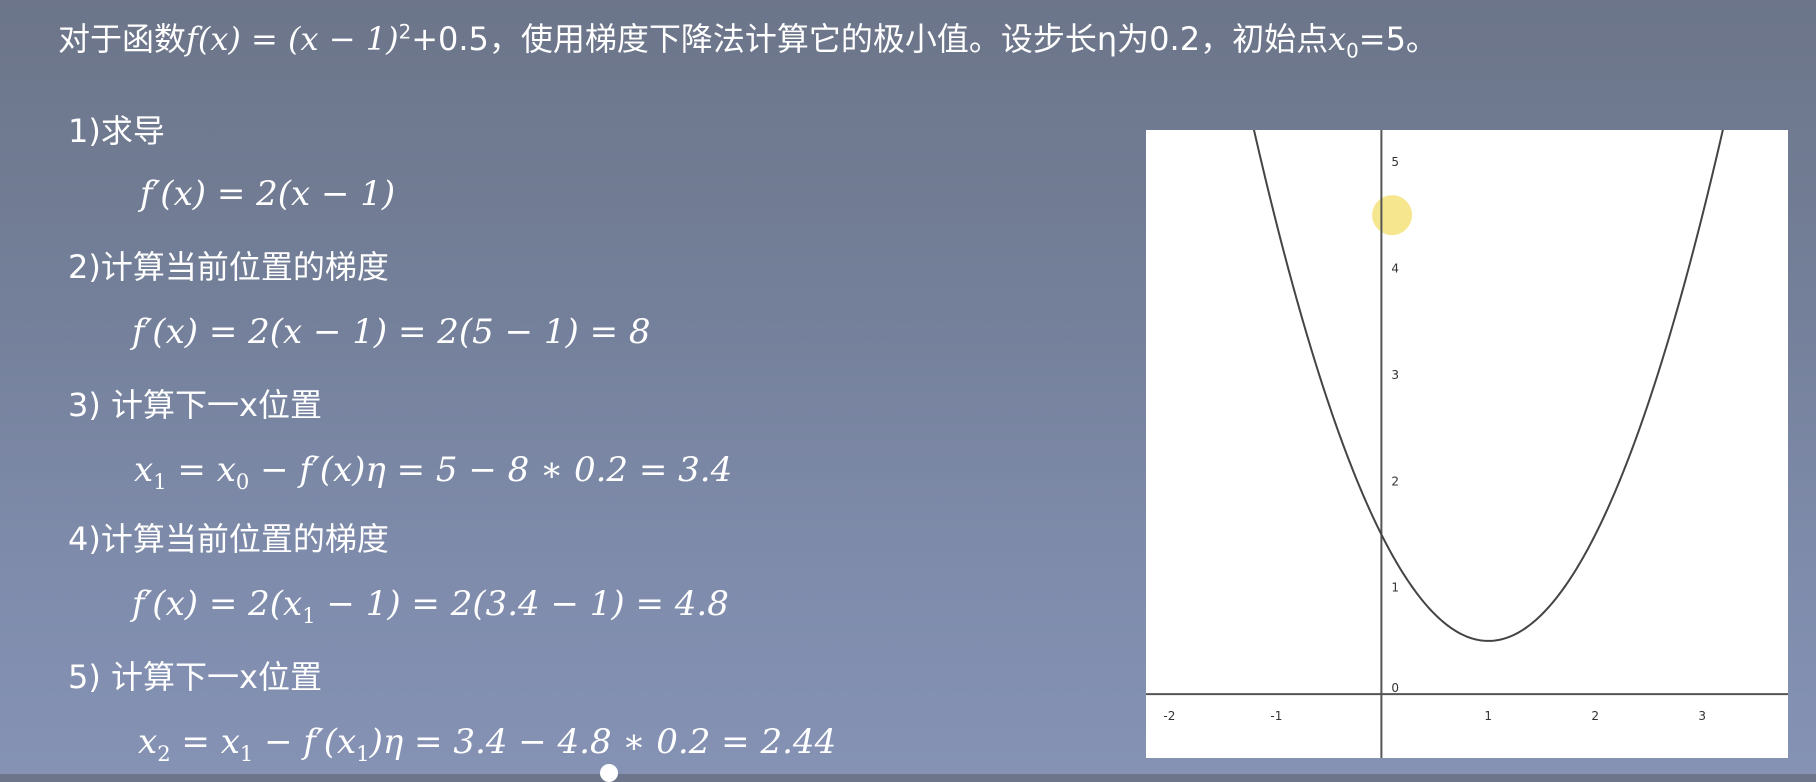 Image resolution: width=1816 pixels, height=782 pixels. I want to click on title-func-eq: = (x − 1), so click(319, 39).